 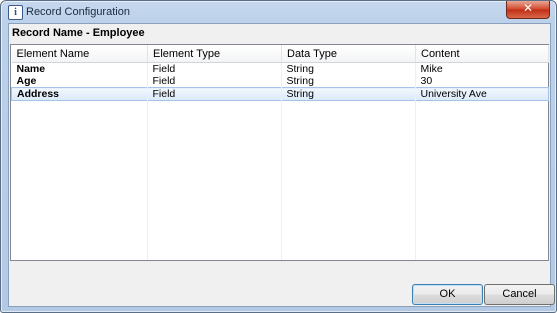 I want to click on cell-element-name: Age, so click(x=26, y=81).